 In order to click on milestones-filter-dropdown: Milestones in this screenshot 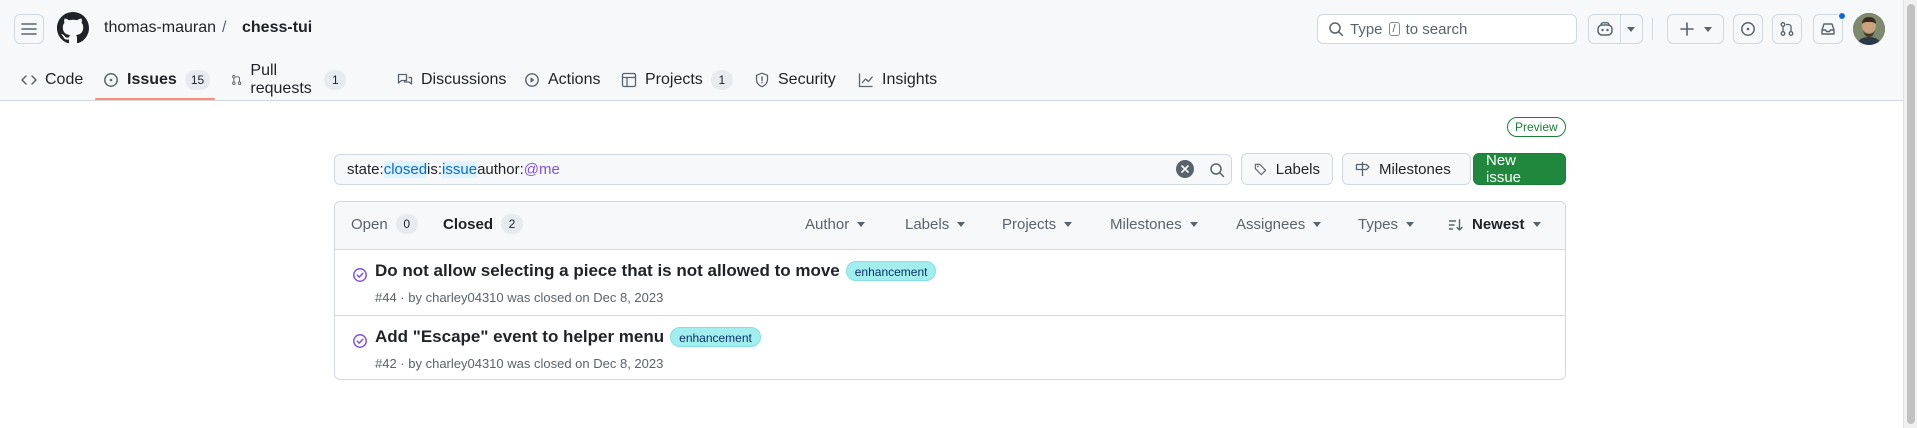, I will do `click(1154, 224)`.